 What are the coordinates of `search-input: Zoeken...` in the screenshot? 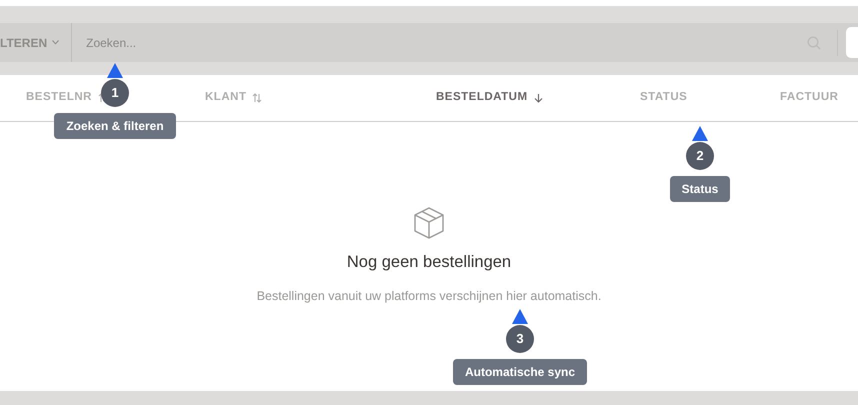 It's located at (445, 42).